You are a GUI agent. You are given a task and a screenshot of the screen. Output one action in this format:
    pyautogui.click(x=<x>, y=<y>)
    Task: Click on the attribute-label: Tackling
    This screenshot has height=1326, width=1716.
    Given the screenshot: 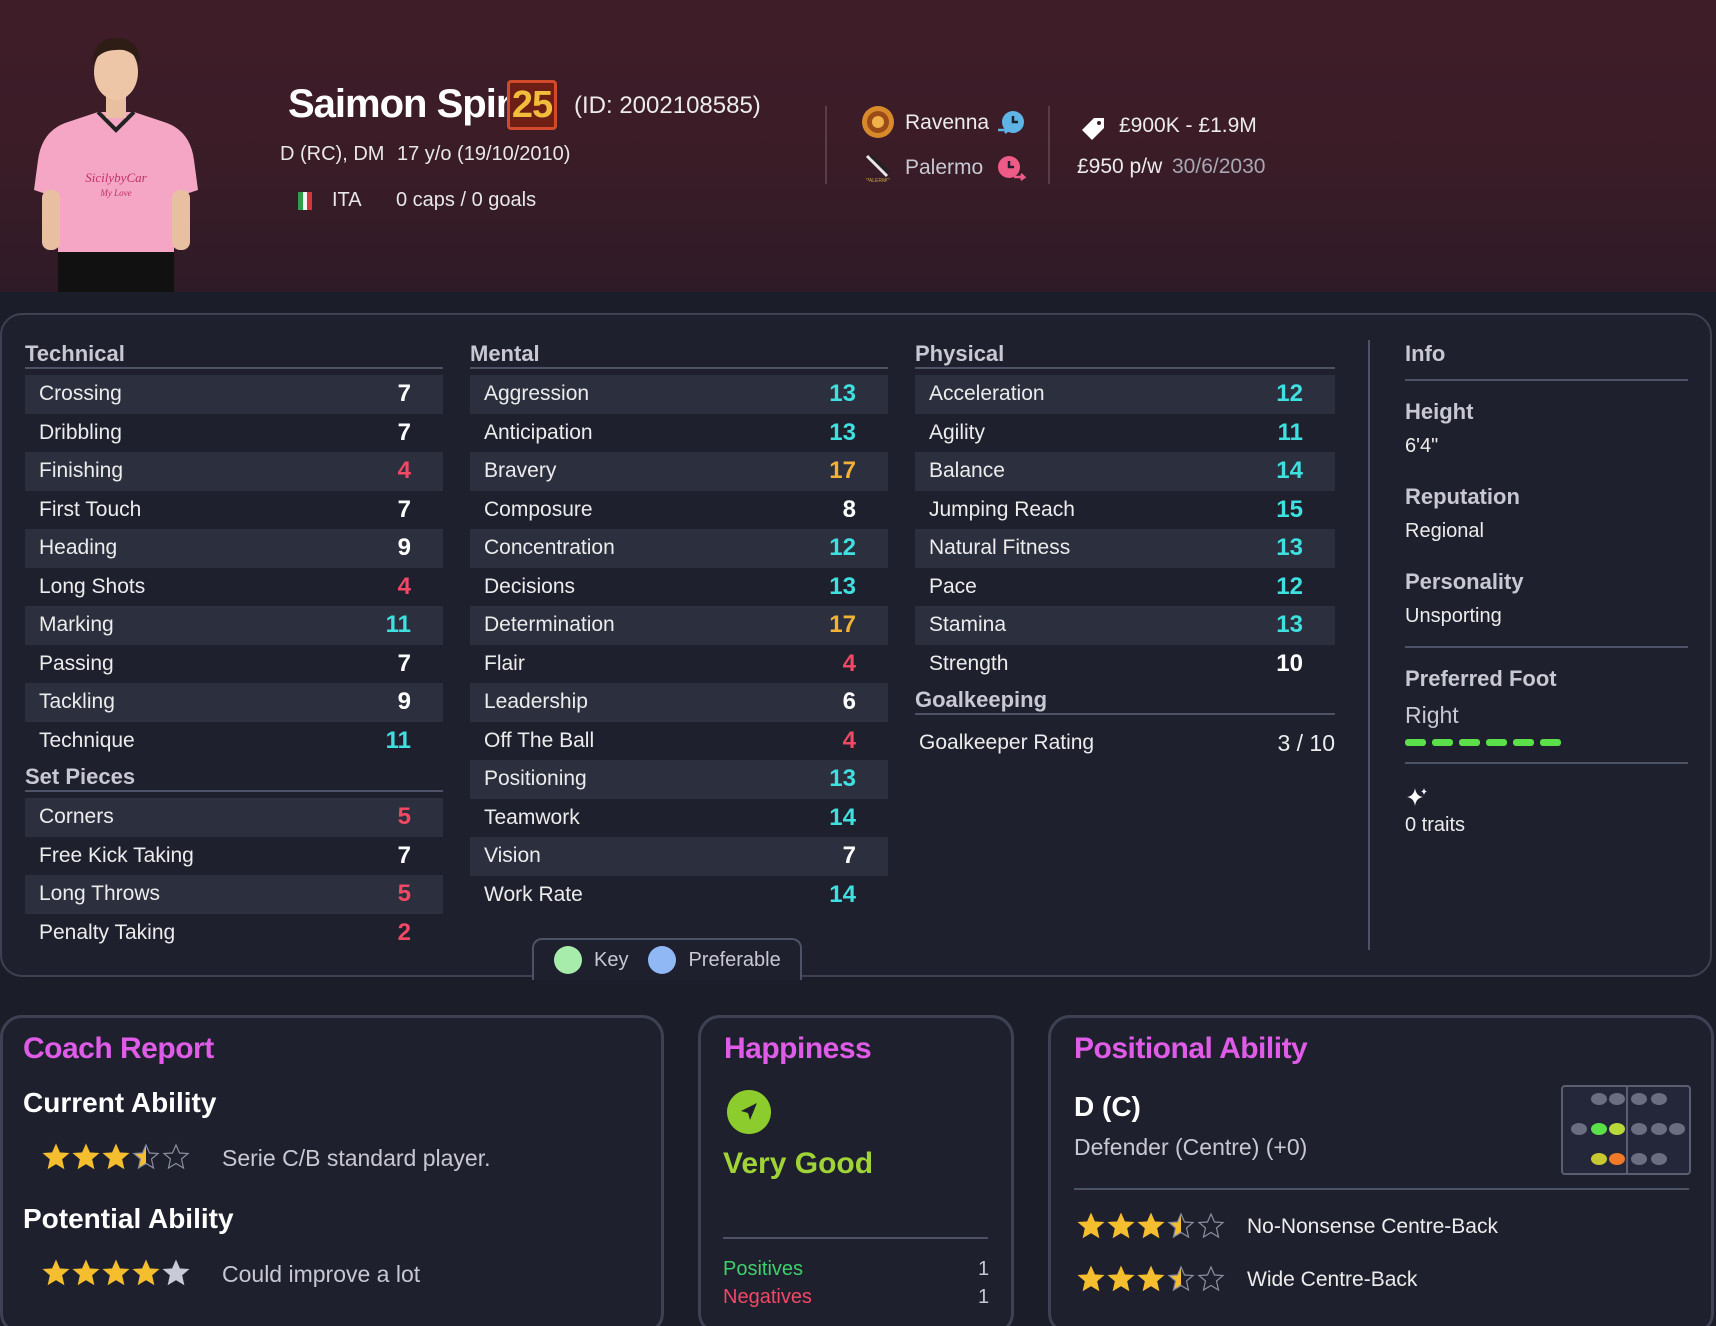 What is the action you would take?
    pyautogui.click(x=77, y=702)
    